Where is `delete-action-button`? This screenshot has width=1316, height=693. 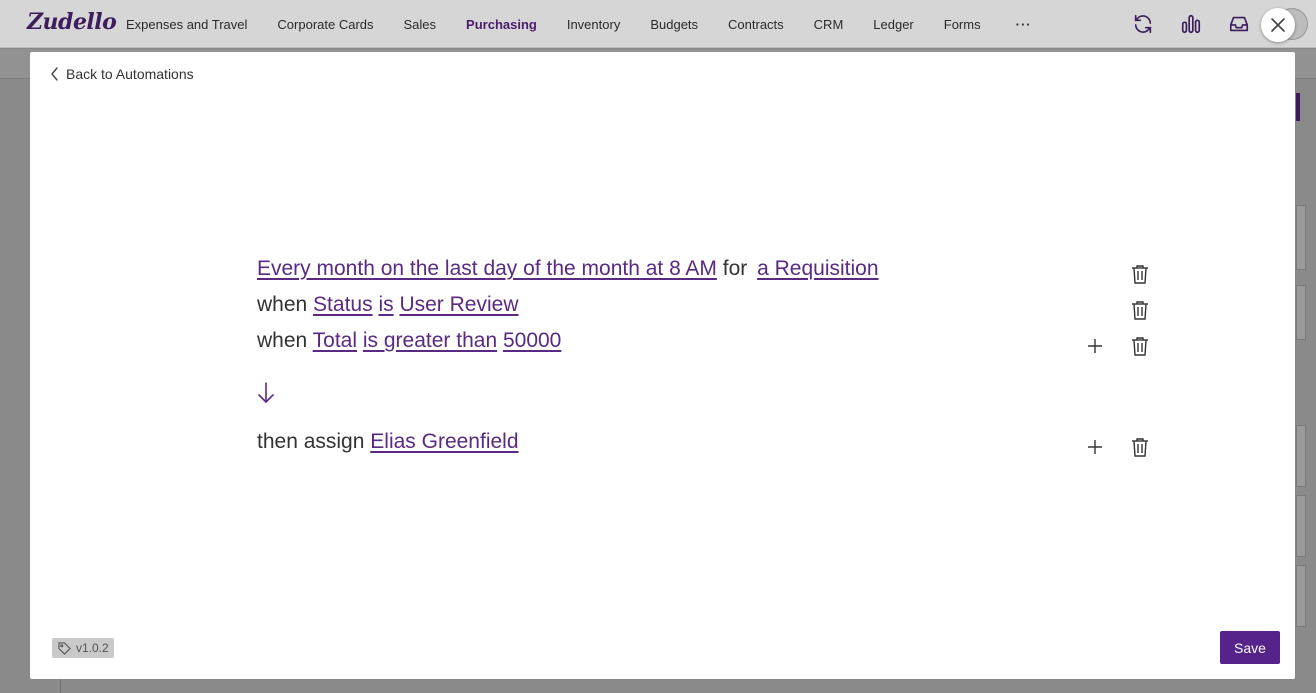 delete-action-button is located at coordinates (1140, 447).